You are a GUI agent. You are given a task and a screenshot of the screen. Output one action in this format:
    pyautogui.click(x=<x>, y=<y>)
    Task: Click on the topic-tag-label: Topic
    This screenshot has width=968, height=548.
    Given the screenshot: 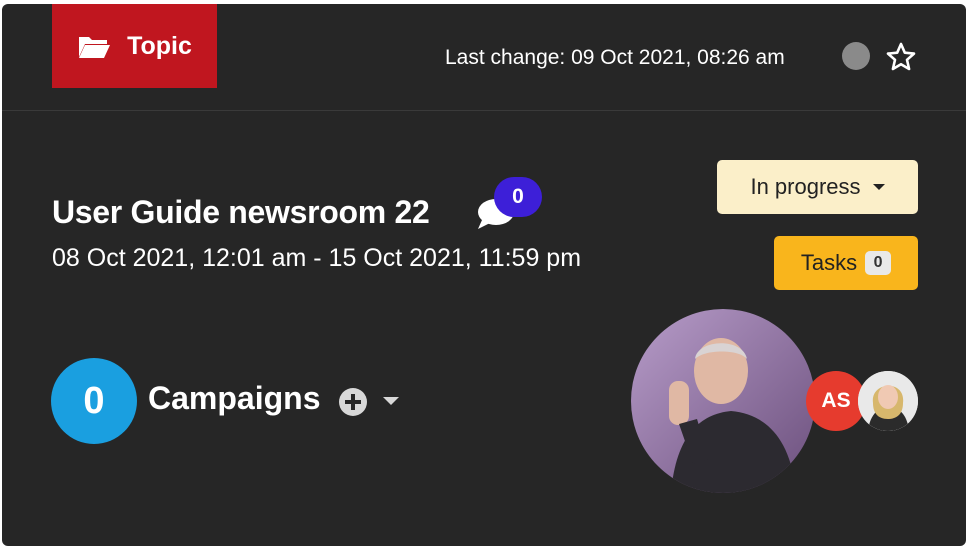 What is the action you would take?
    pyautogui.click(x=159, y=45)
    